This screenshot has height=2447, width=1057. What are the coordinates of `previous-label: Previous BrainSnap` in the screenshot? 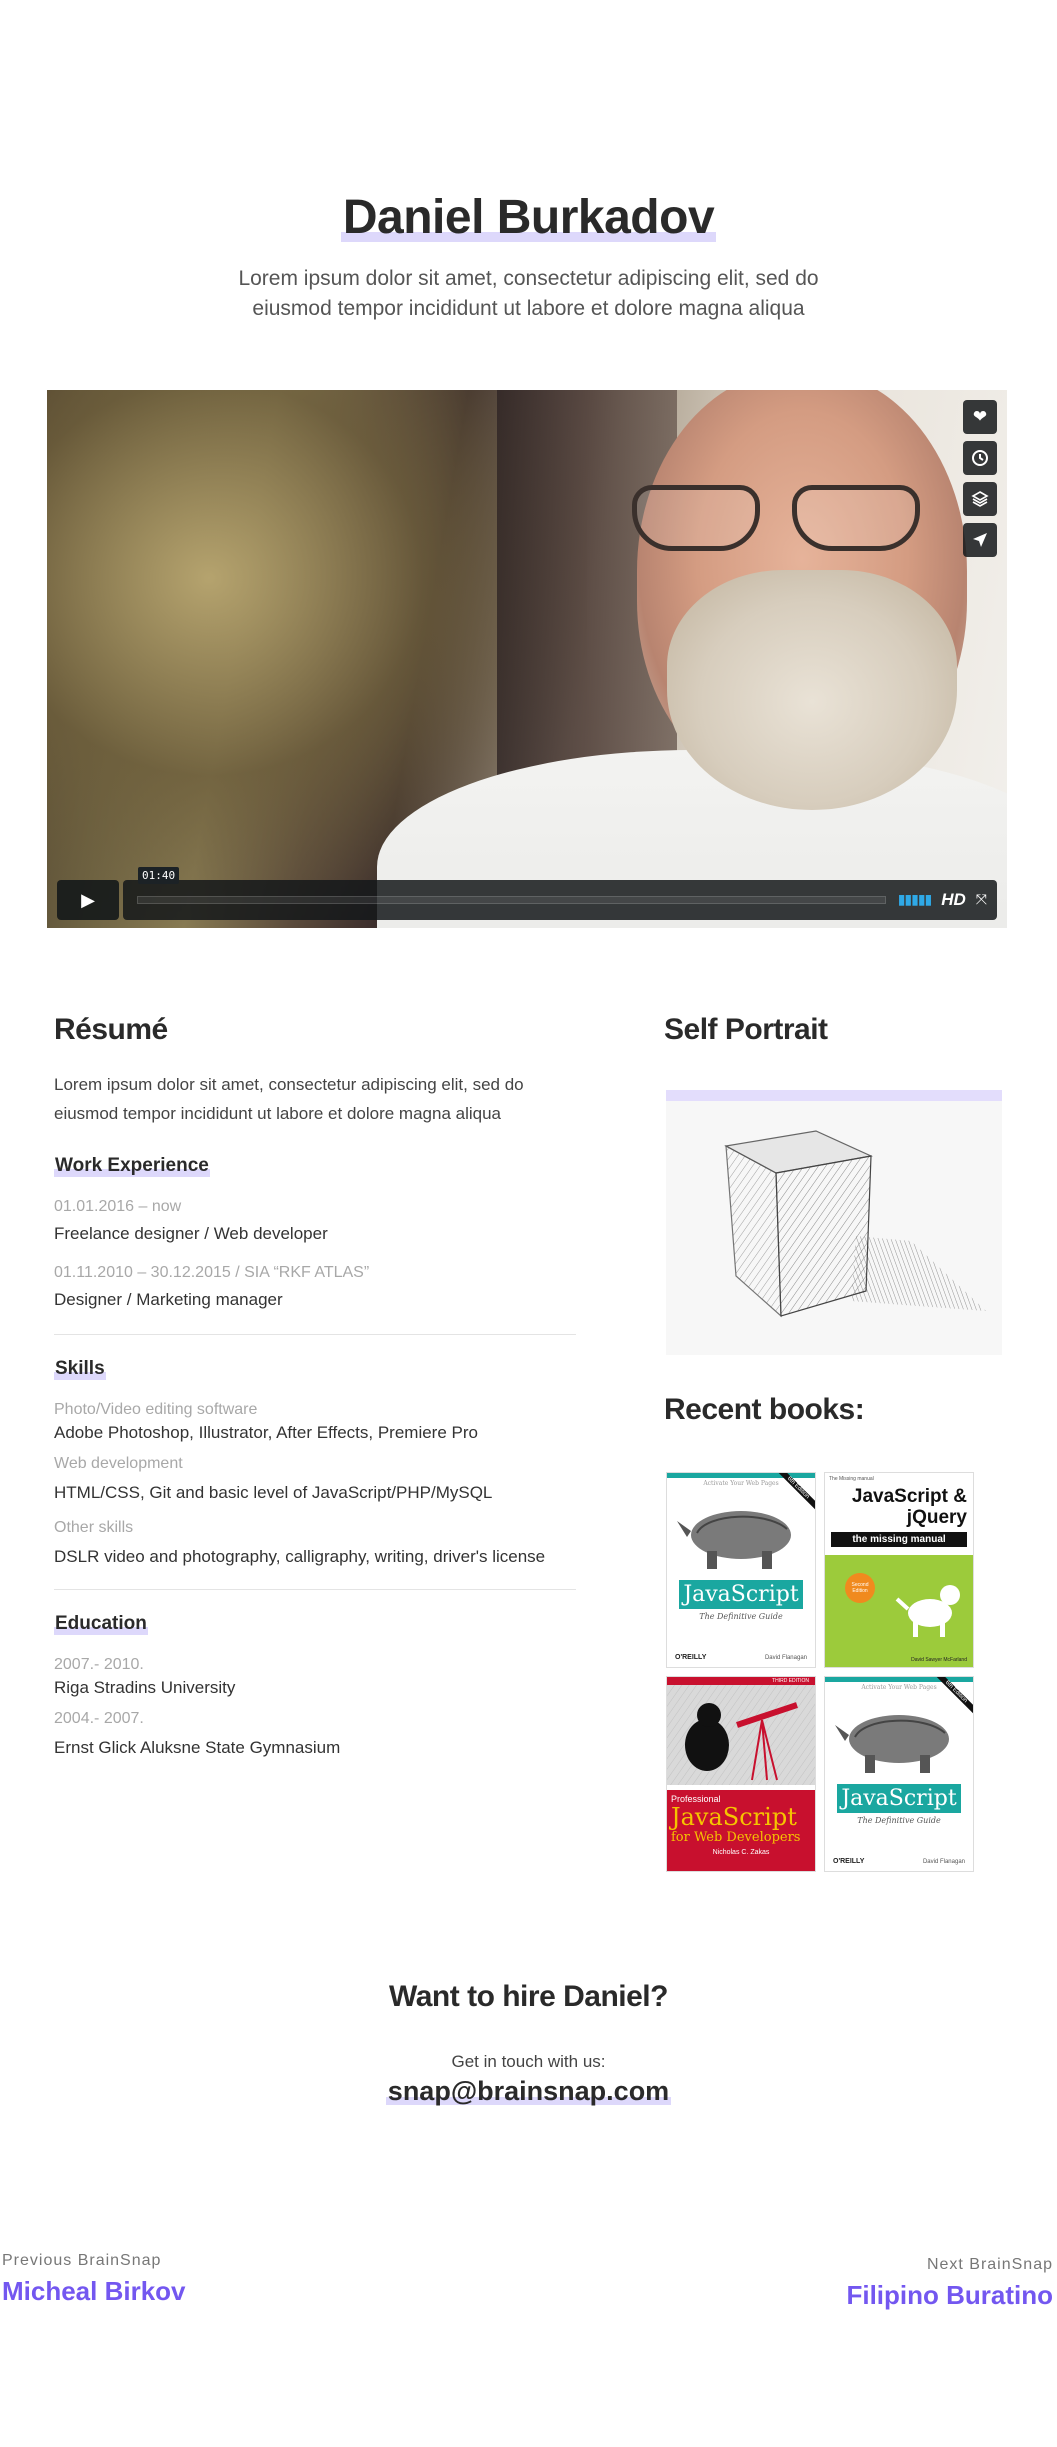 It's located at (82, 2260).